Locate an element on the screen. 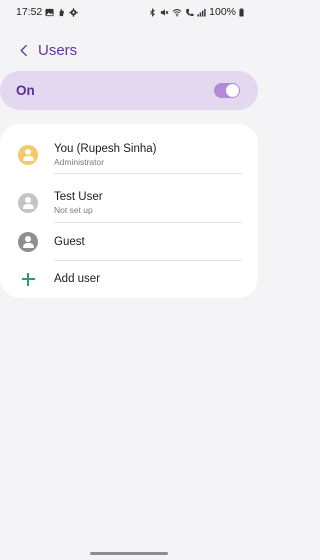  status-time: 17:52 is located at coordinates (29, 12).